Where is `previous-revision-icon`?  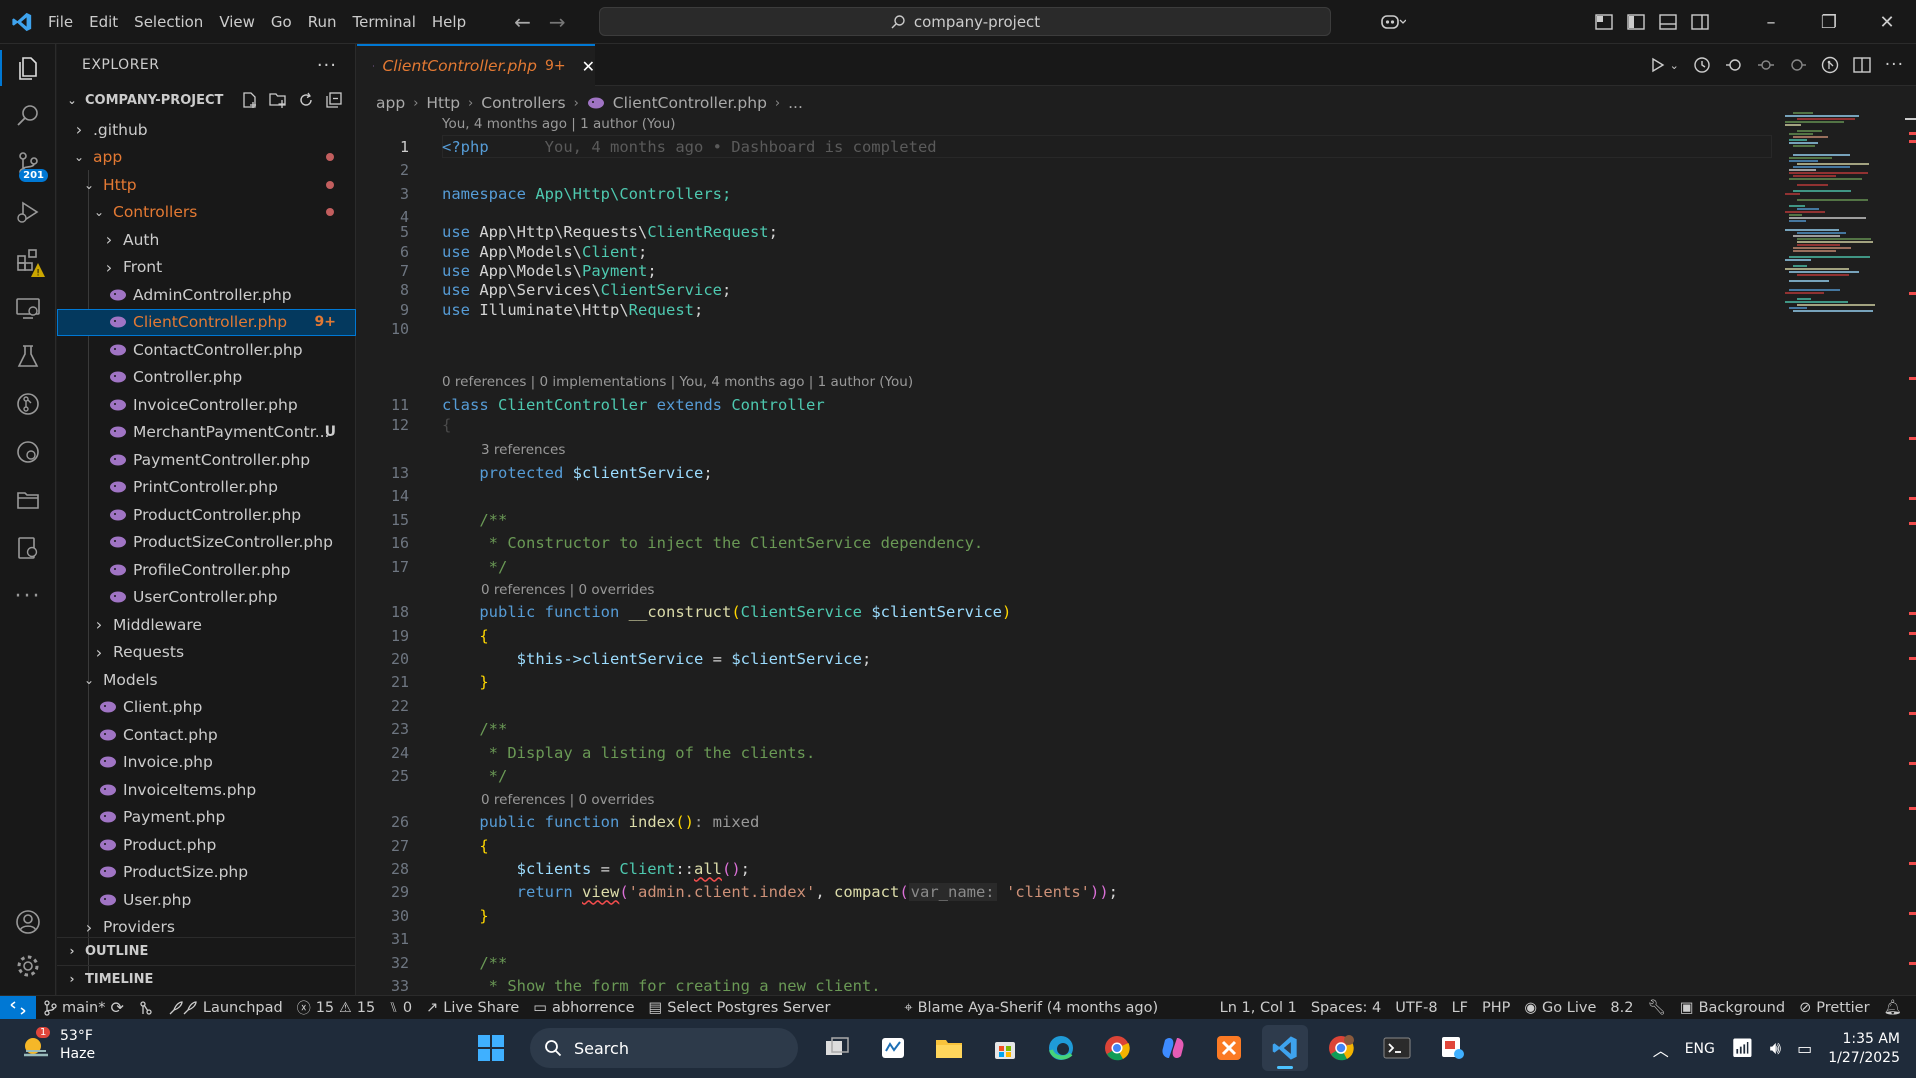 previous-revision-icon is located at coordinates (1766, 65).